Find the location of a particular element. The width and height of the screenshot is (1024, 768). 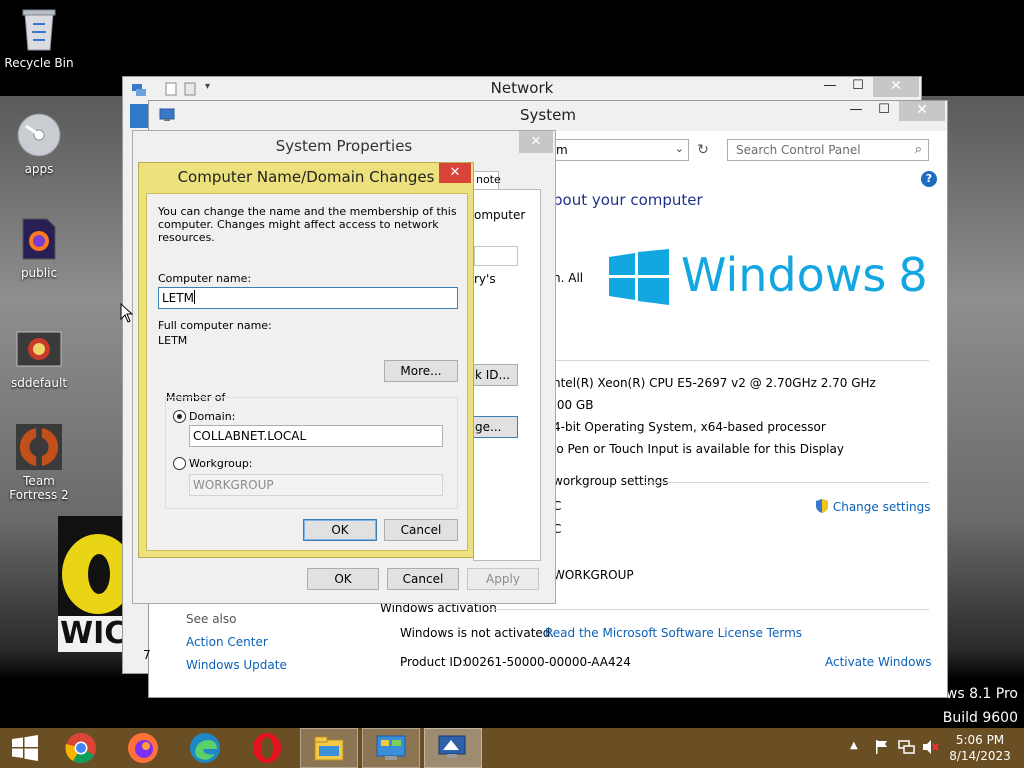

team-fortress-icon is located at coordinates (39, 447).